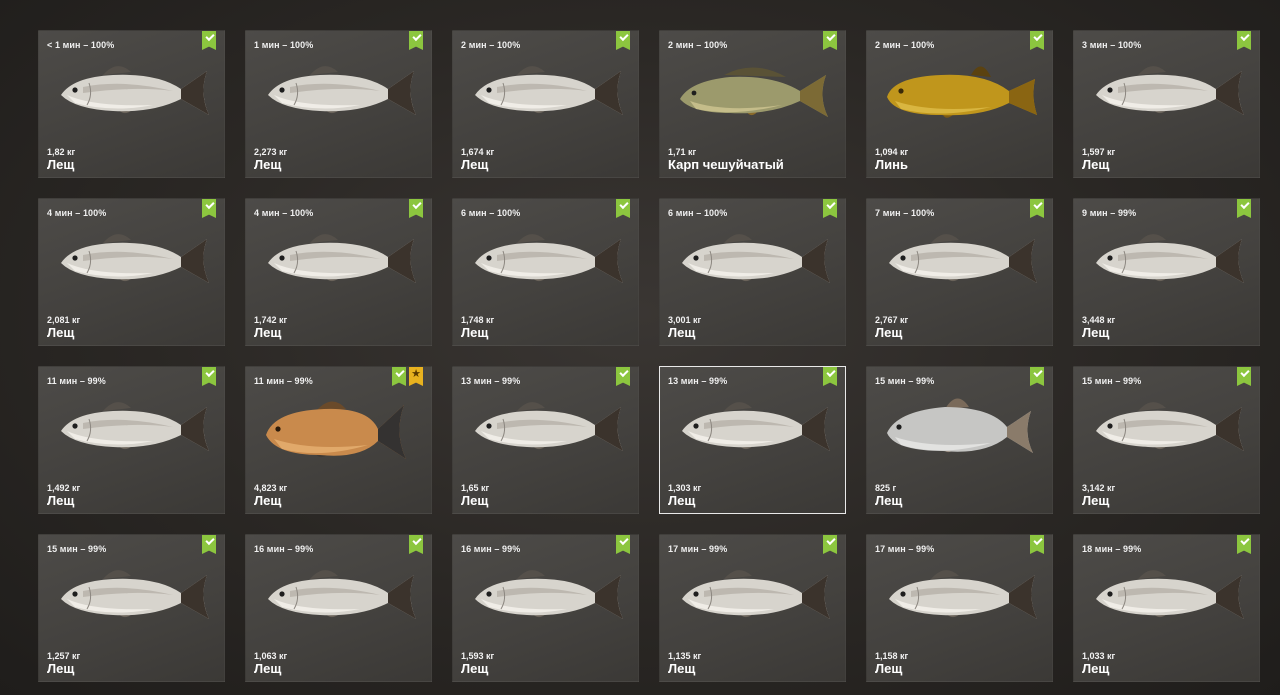 Image resolution: width=1280 pixels, height=695 pixels. I want to click on catch-weight: 2,081 кг, so click(64, 320).